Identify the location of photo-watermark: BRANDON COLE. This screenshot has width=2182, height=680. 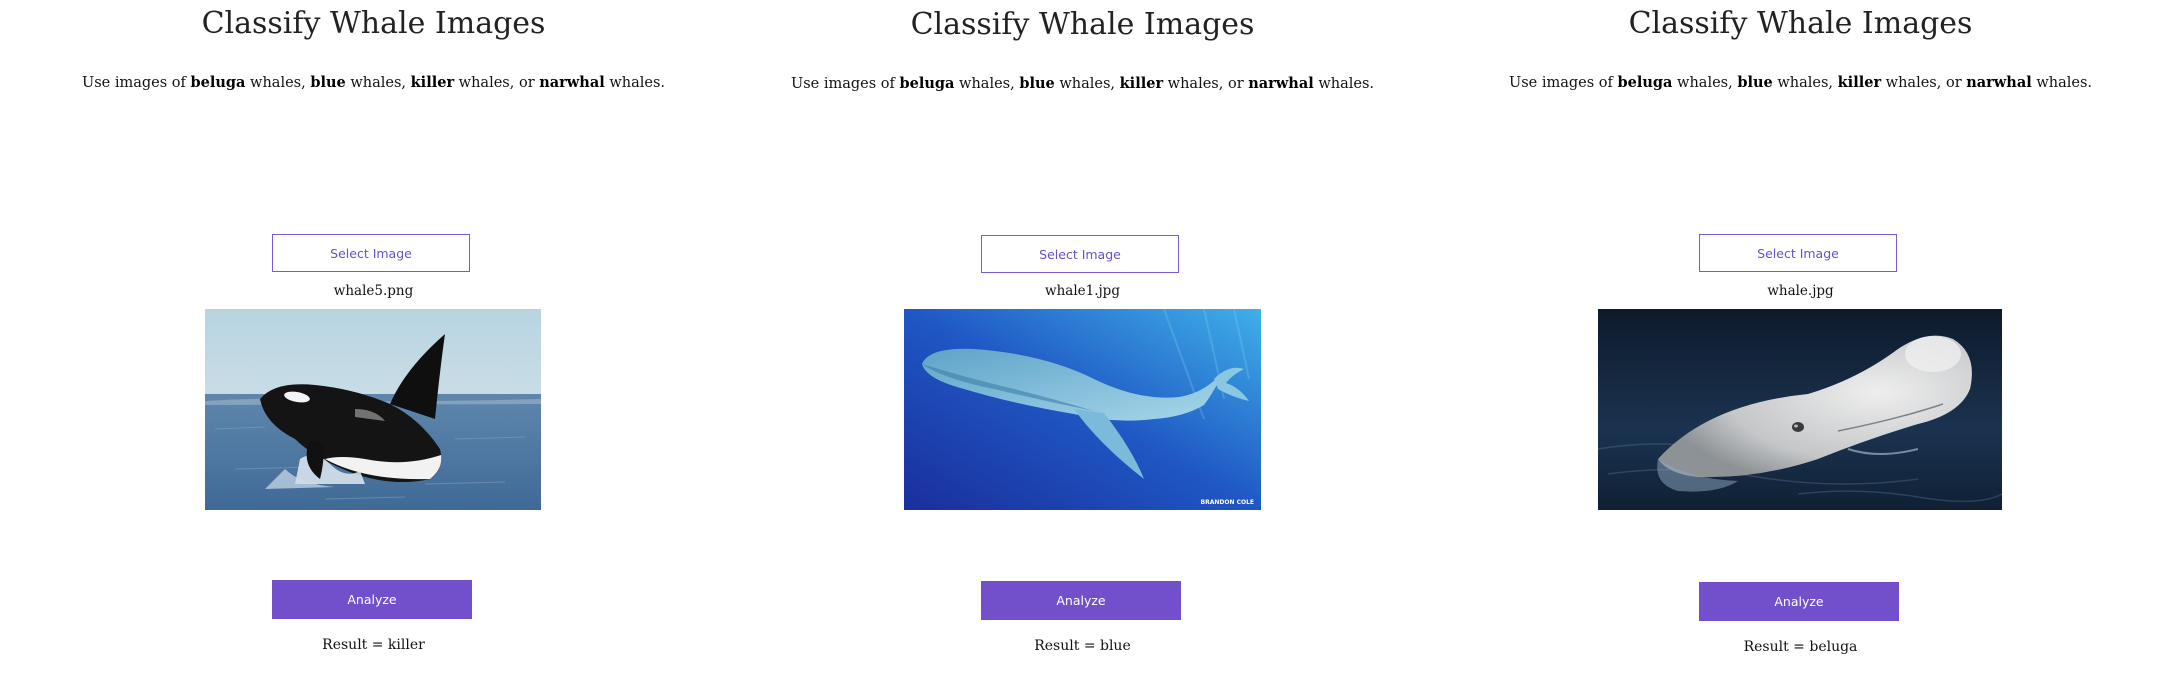
(1227, 502).